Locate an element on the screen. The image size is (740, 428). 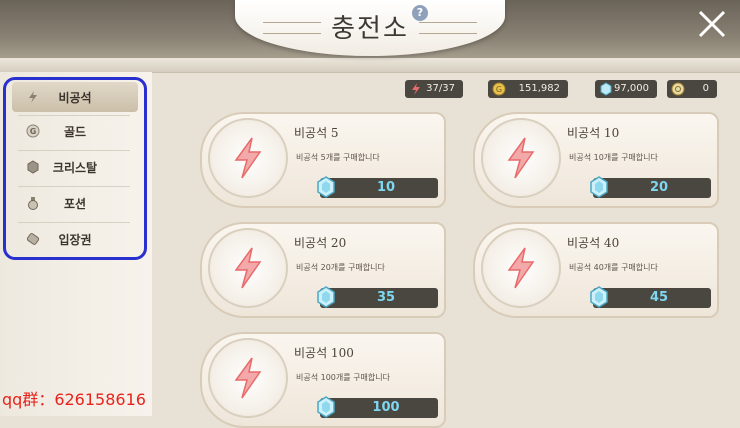
price-value: 35 is located at coordinates (386, 297).